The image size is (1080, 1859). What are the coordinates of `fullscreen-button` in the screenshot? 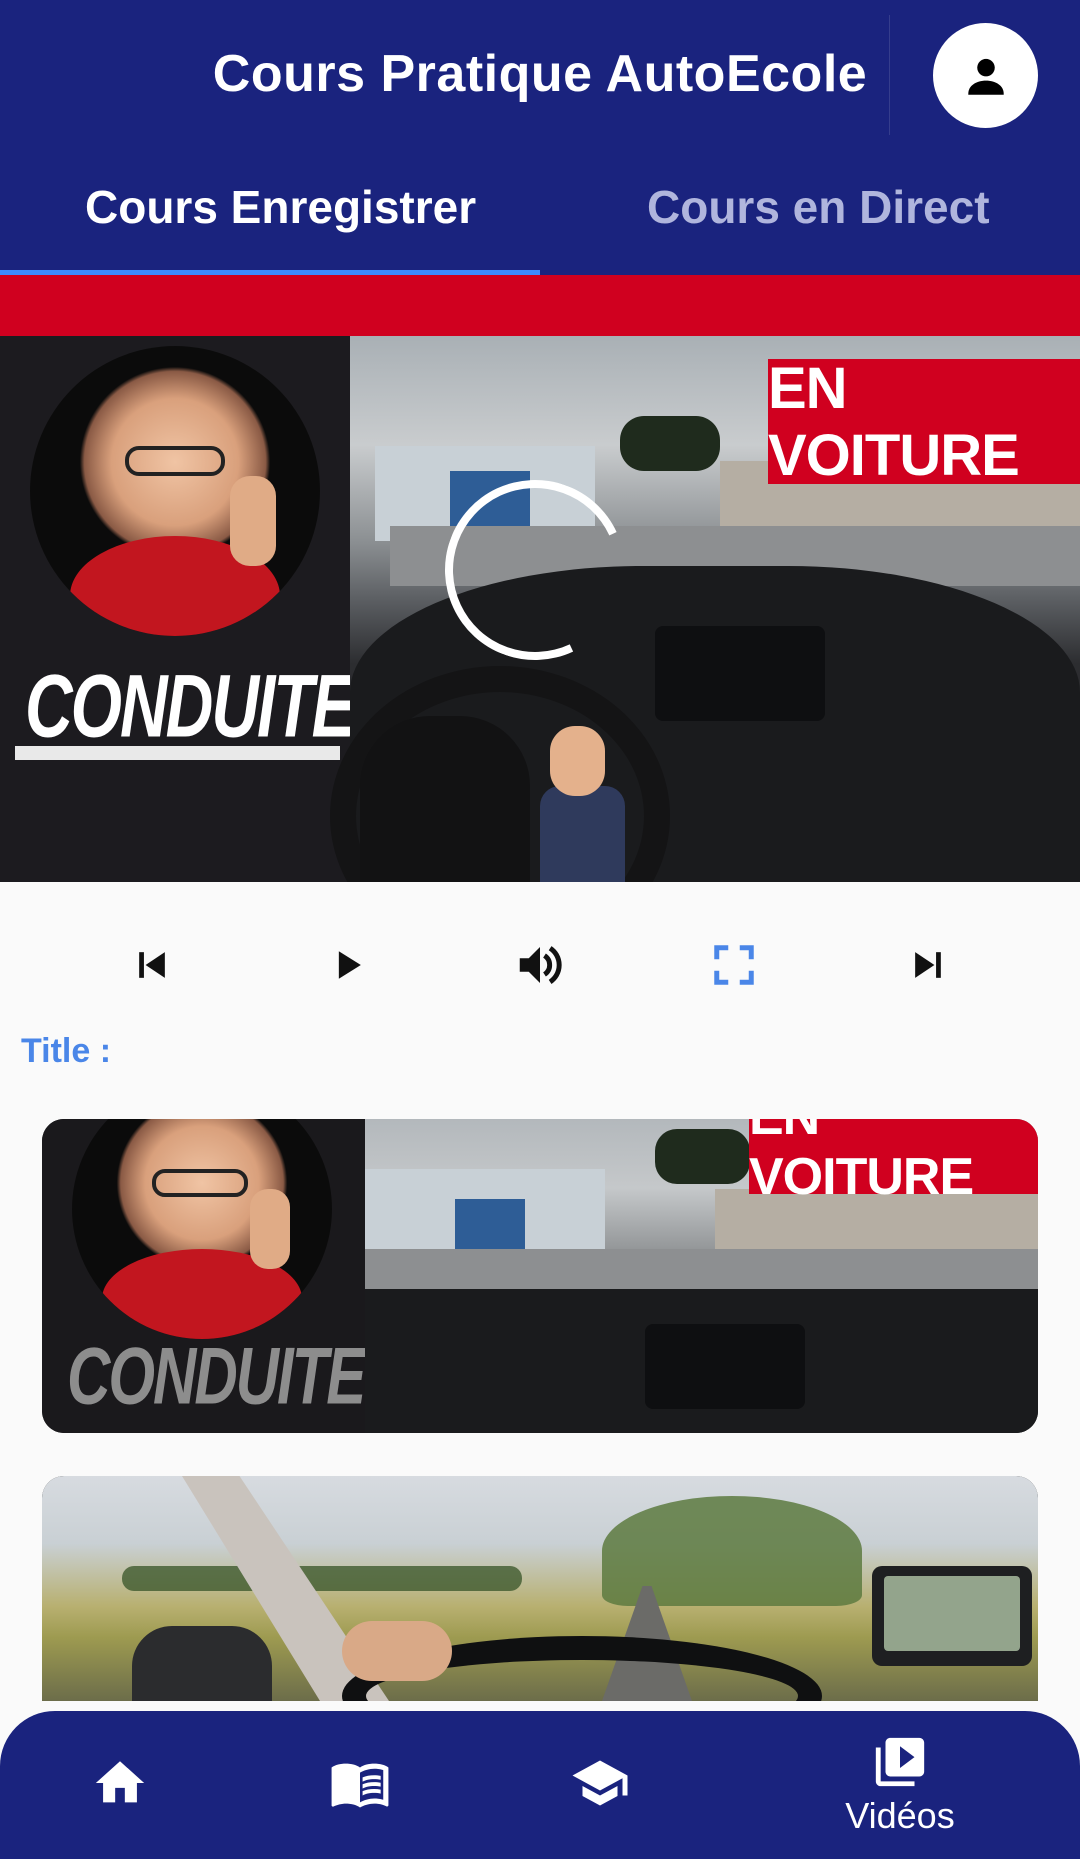 It's located at (734, 965).